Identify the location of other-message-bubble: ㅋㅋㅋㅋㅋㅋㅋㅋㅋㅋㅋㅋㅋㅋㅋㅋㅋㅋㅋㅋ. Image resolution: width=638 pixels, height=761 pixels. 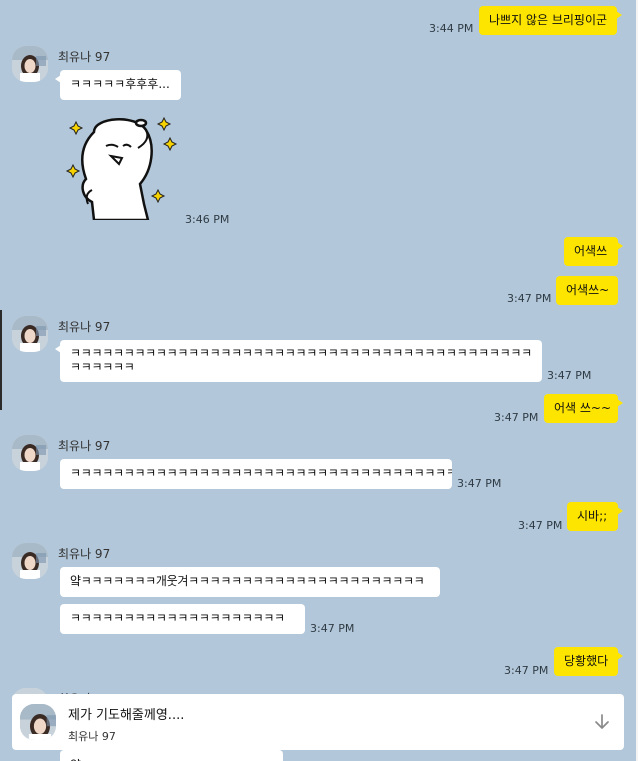
(182, 619).